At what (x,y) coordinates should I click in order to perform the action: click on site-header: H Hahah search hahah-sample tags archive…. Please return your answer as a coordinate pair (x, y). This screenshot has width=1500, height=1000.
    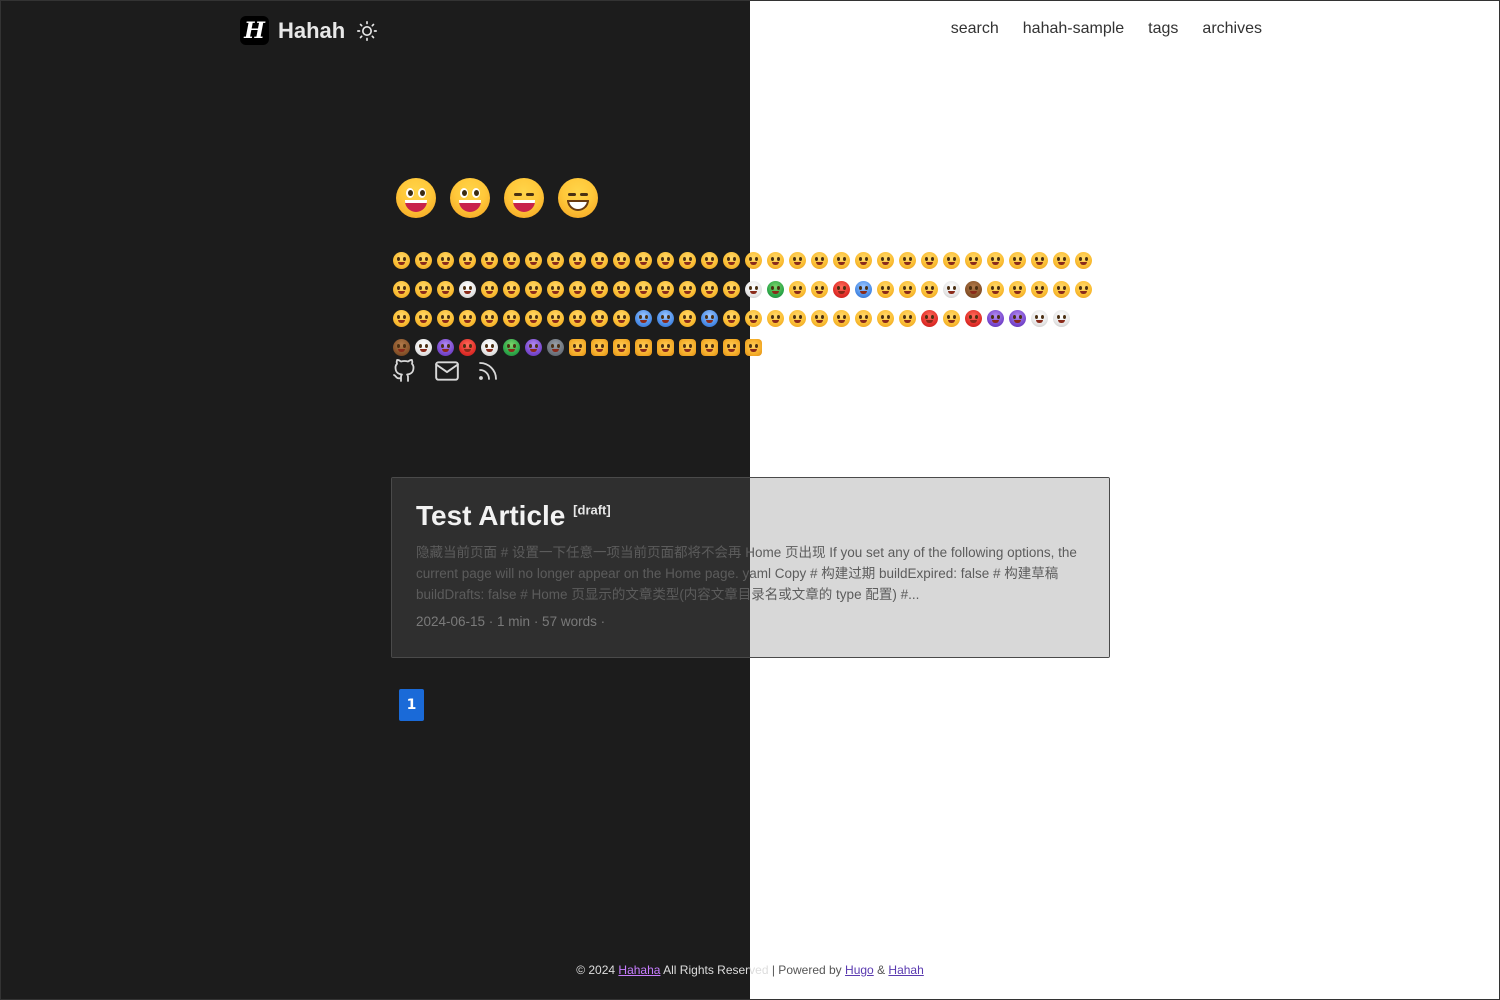
    Looking at the image, I should click on (755, 32).